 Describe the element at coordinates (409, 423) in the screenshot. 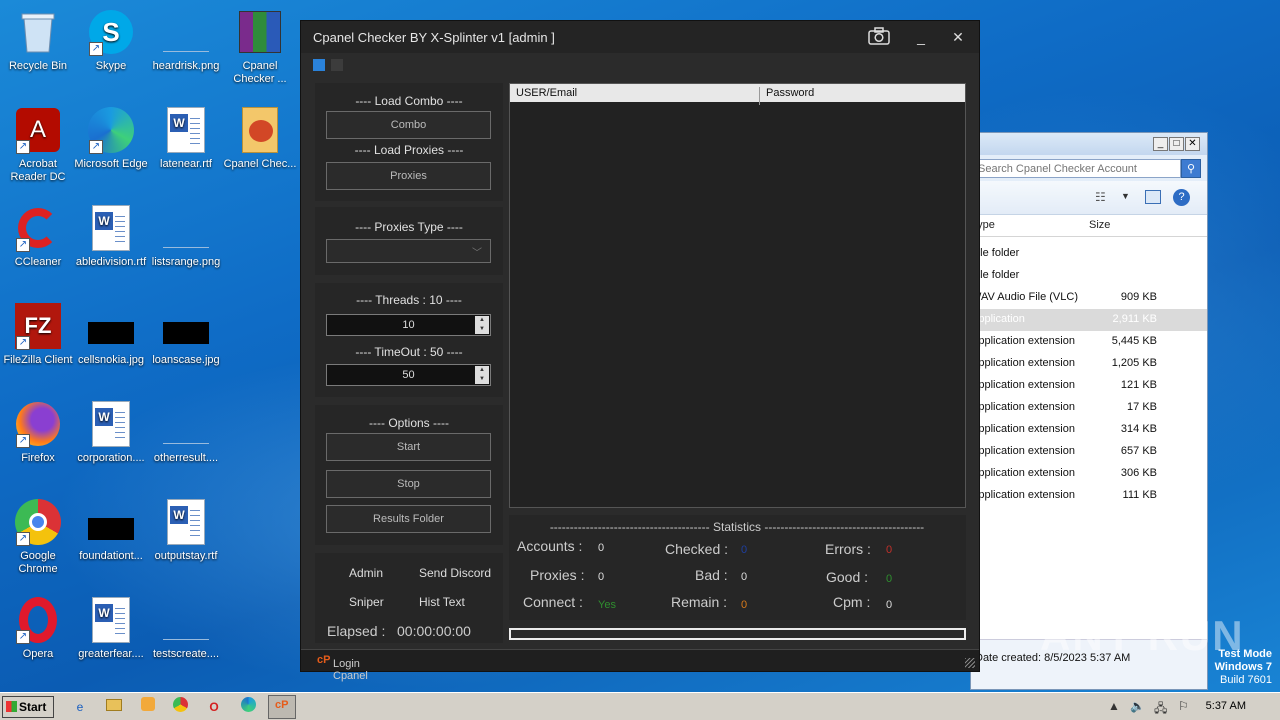

I see `options-title: ---- Options ----` at that location.